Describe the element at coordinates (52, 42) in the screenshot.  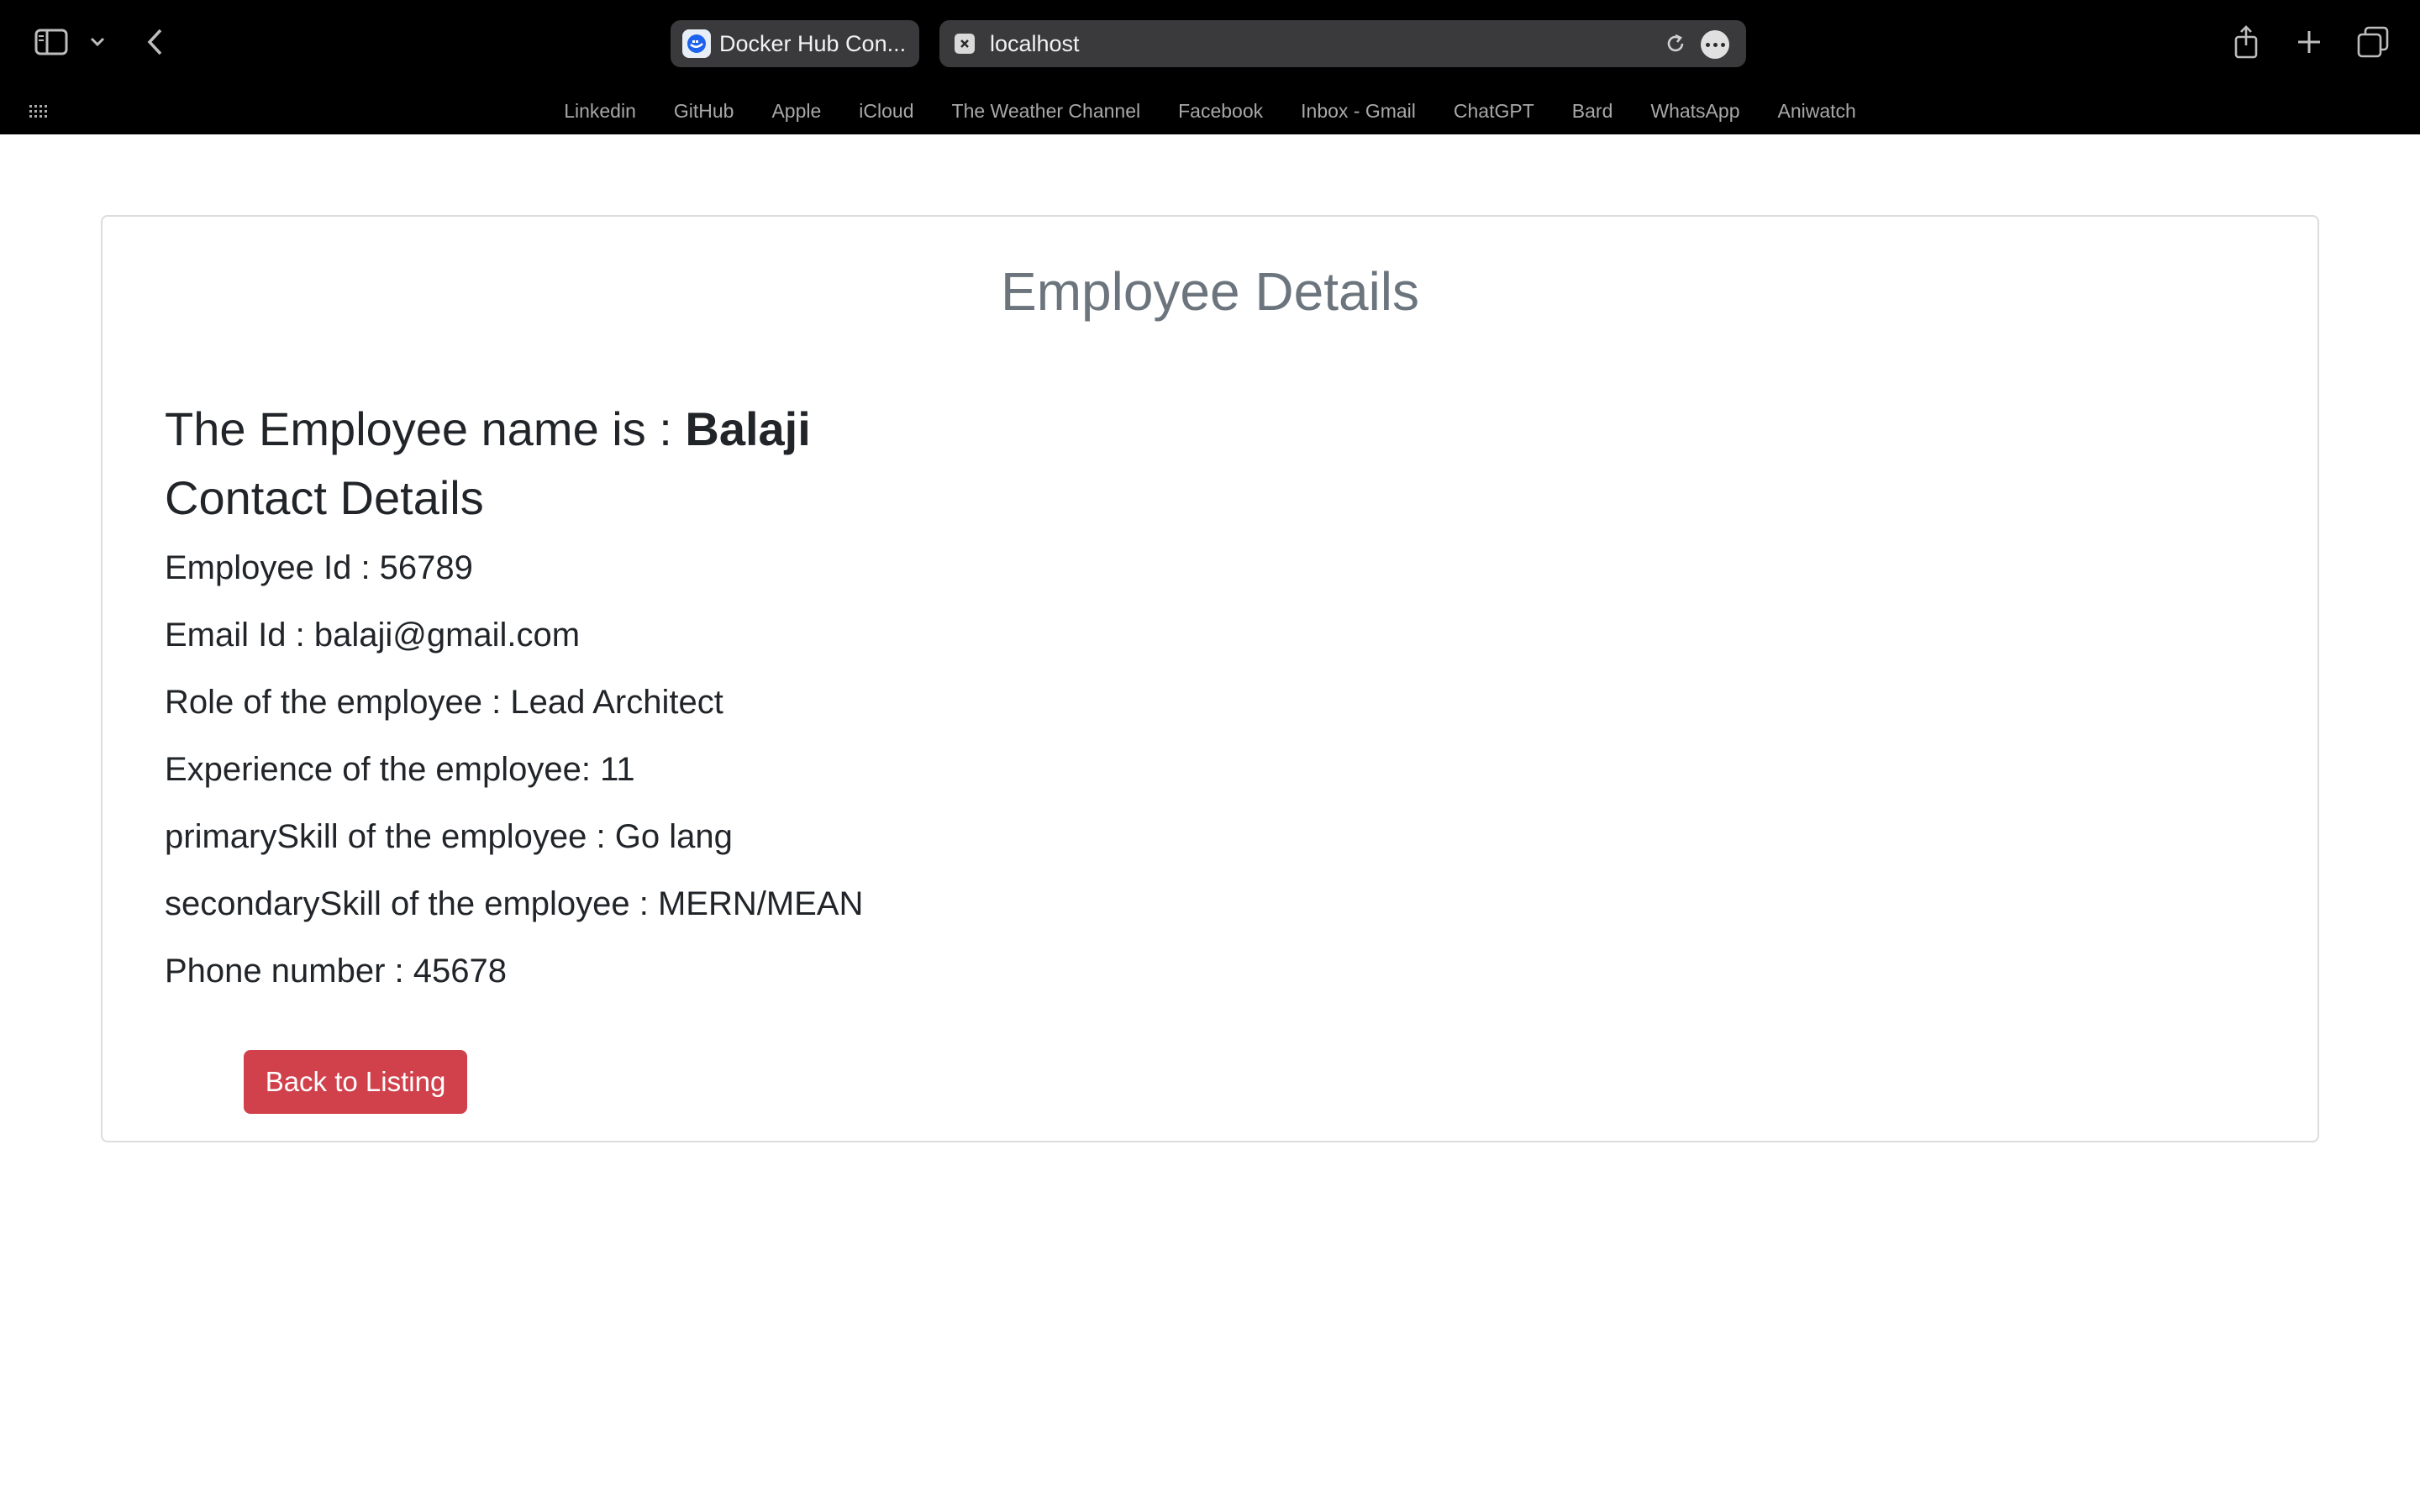
I see `sidebar-toggle-icon` at that location.